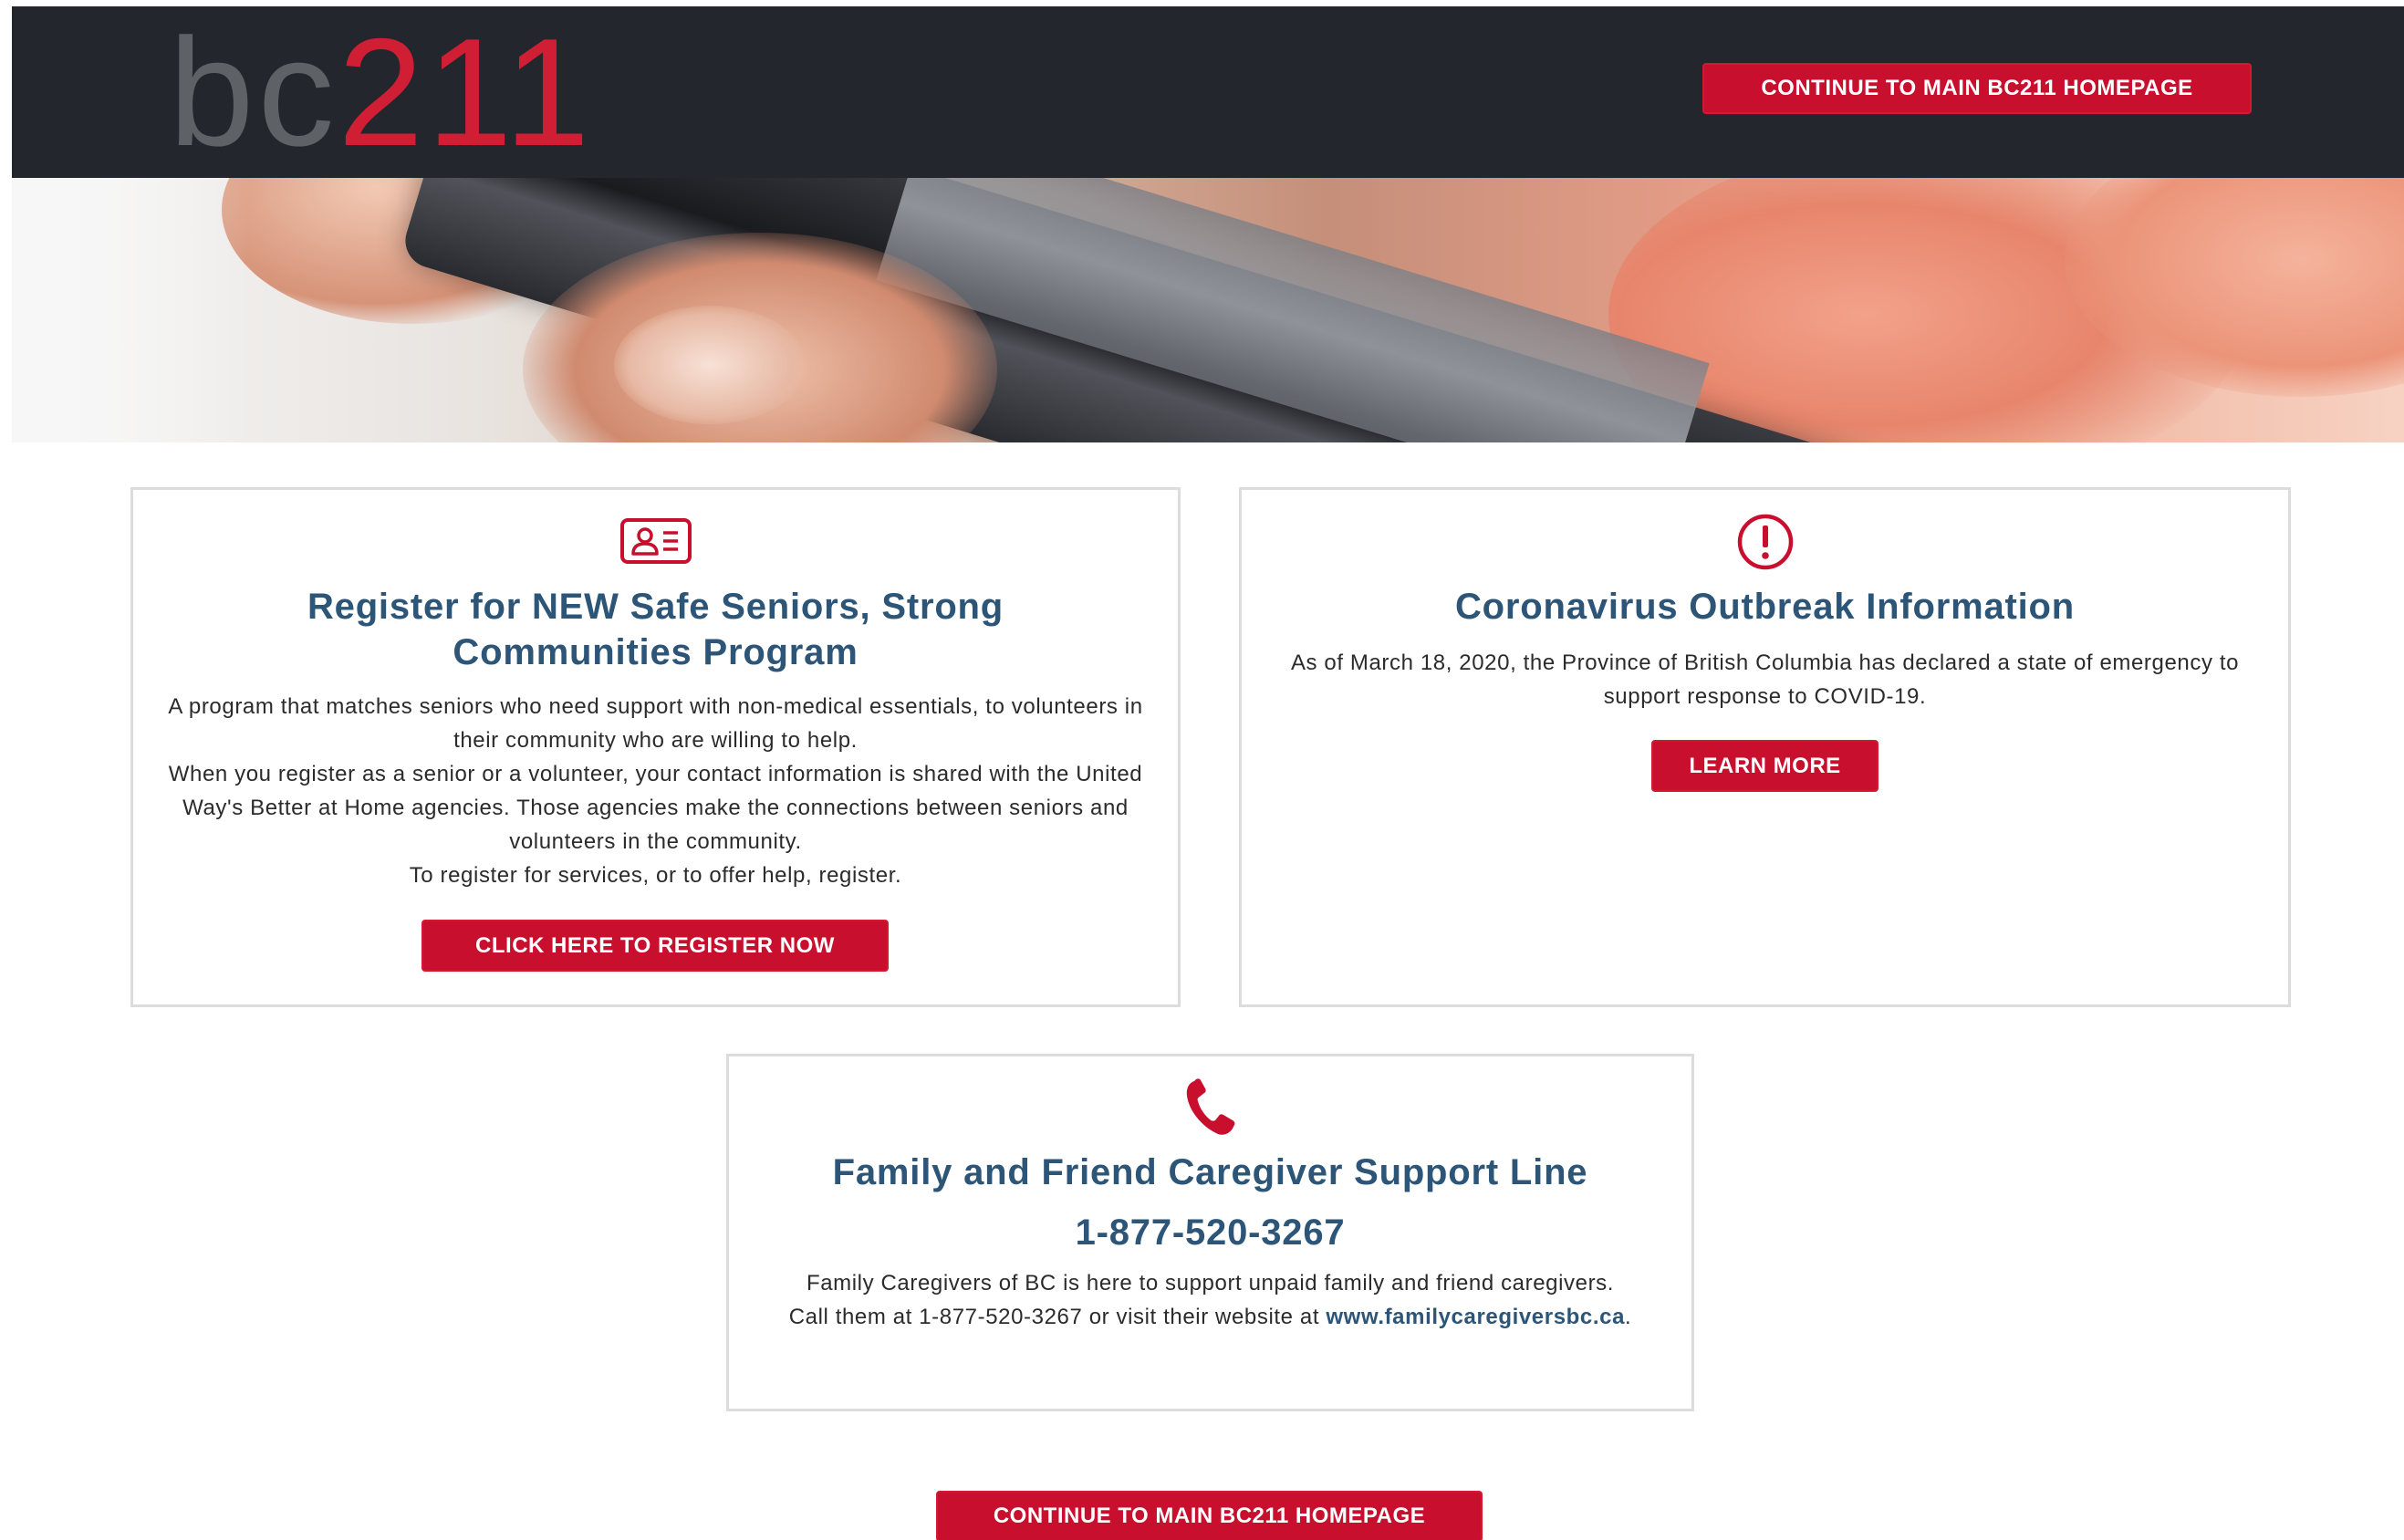 This screenshot has height=1540, width=2404. Describe the element at coordinates (1209, 1515) in the screenshot. I see `footer-continue-button: CONTINUE TO MAIN BC211 HOMEPAGE` at that location.